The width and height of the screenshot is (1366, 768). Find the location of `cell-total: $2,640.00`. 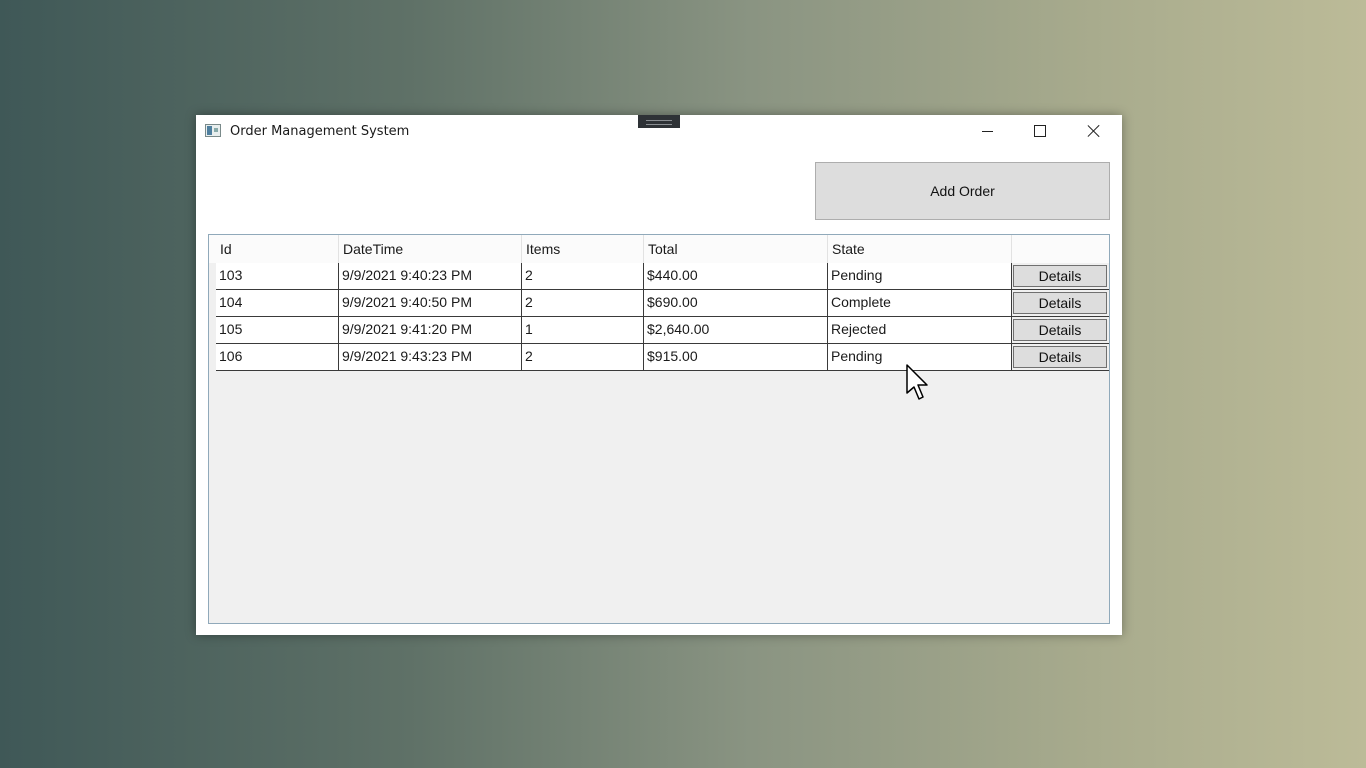

cell-total: $2,640.00 is located at coordinates (736, 330).